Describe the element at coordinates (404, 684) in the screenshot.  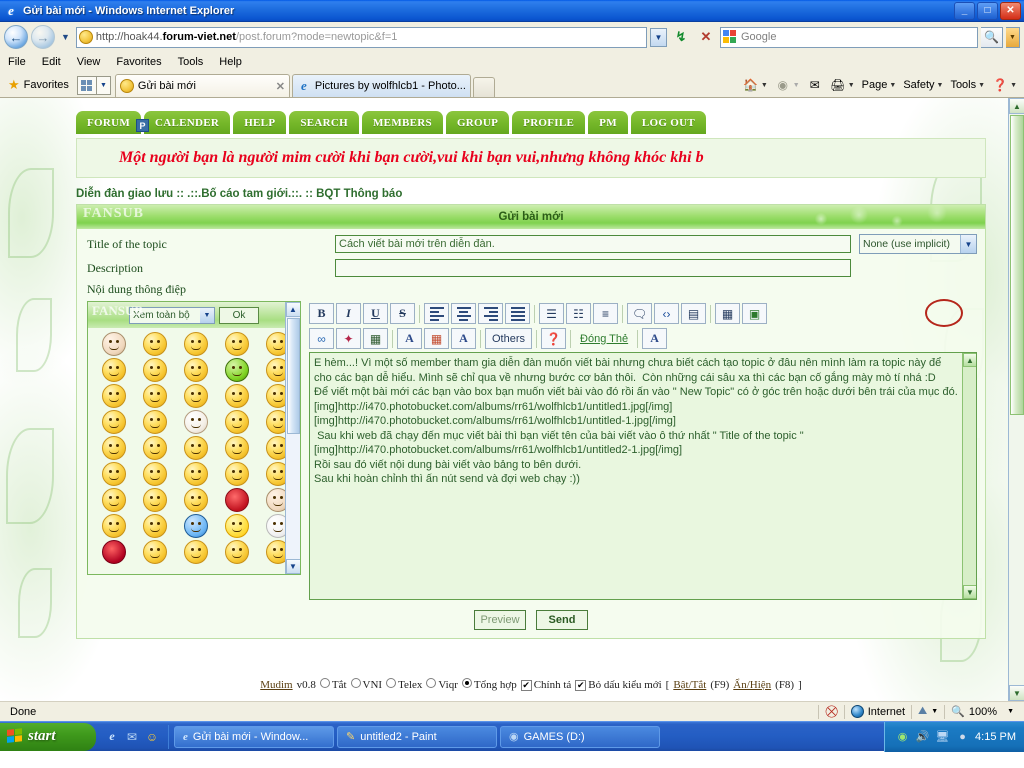
I see `mudim-mode-telex: Telex` at that location.